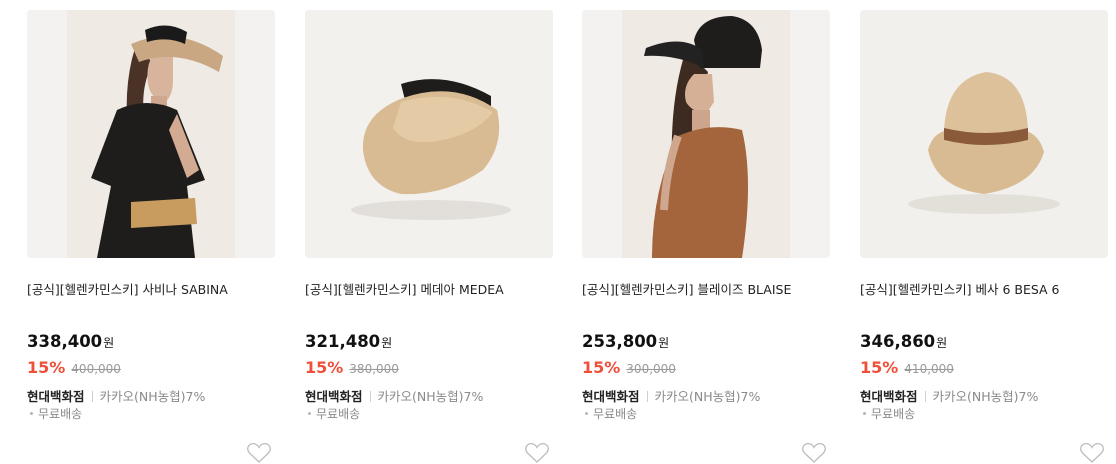 This screenshot has width=1116, height=464. What do you see at coordinates (984, 290) in the screenshot?
I see `product-title: [공식][헬렌카민스키] 베사 6 BESA 6` at bounding box center [984, 290].